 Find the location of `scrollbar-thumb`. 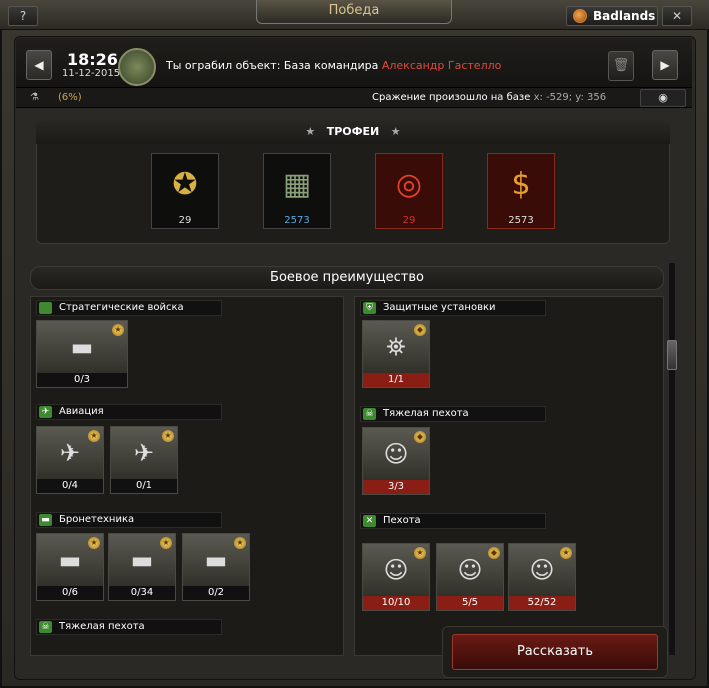

scrollbar-thumb is located at coordinates (672, 355).